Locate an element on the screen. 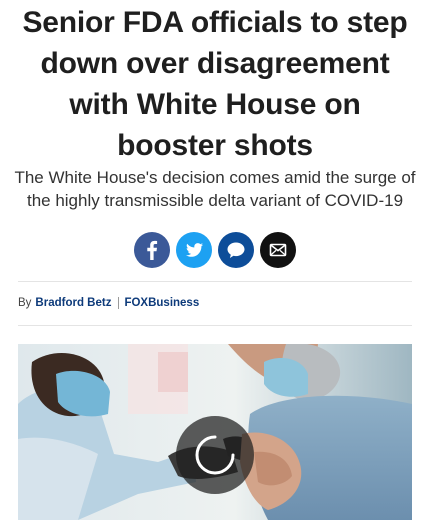 The height and width of the screenshot is (520, 430). comment-icon is located at coordinates (236, 250).